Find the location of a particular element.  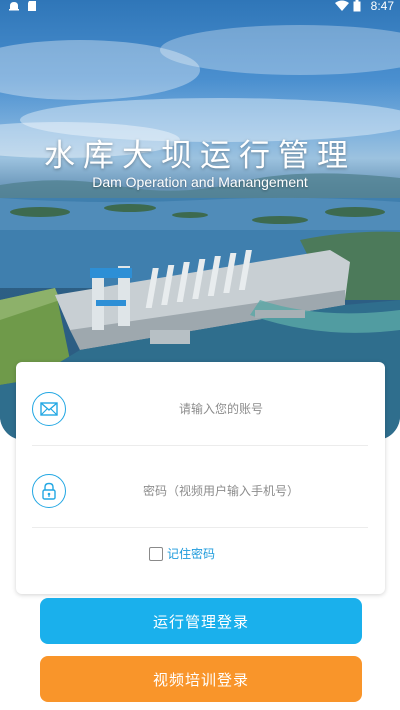

status-bar: 8:47 is located at coordinates (200, 7).